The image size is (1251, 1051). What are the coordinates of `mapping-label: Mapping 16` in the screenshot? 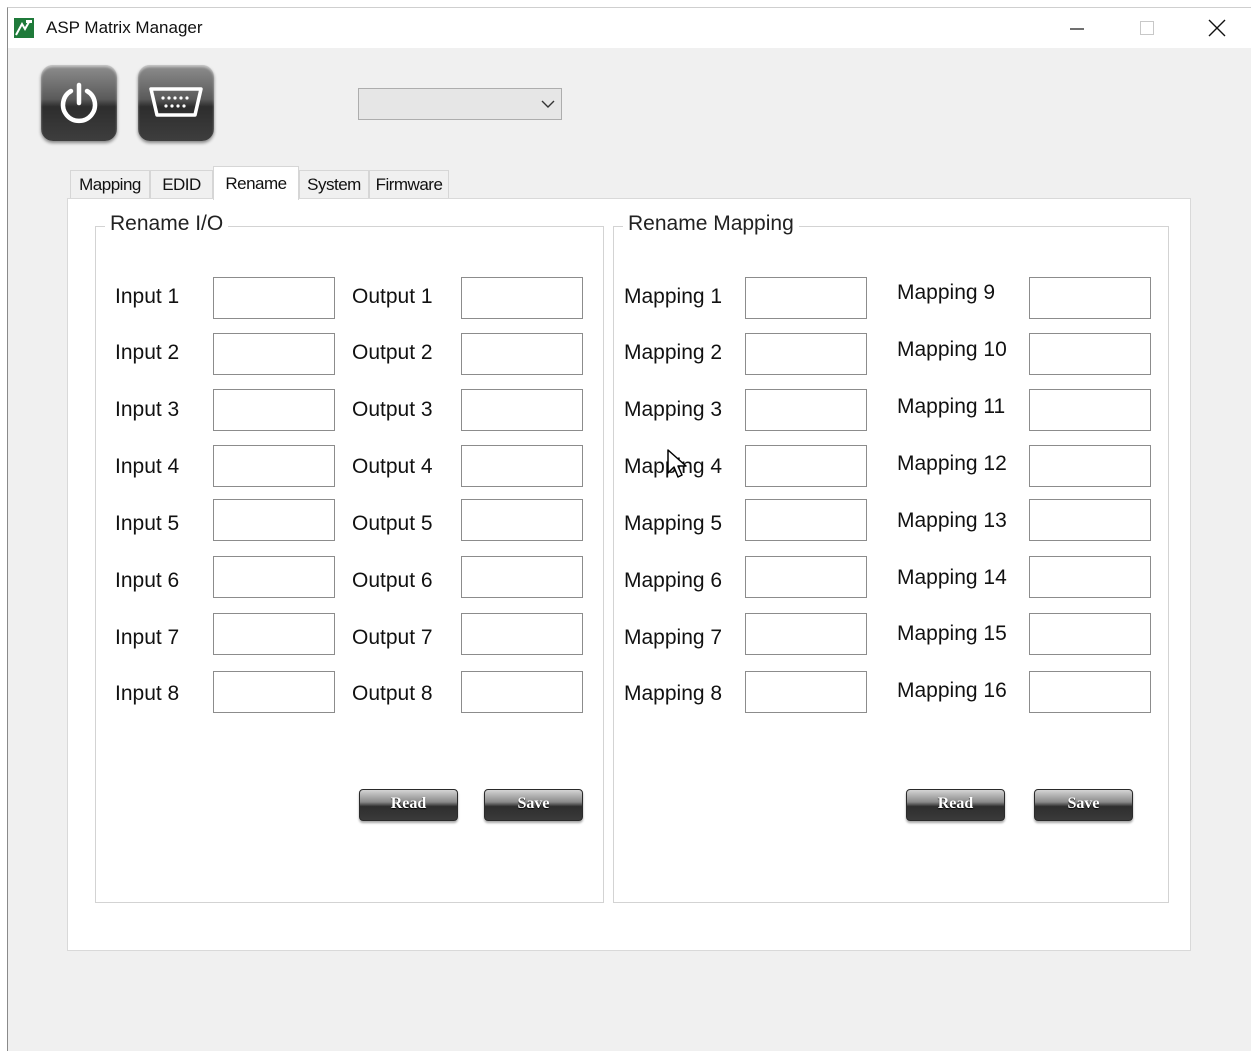 It's located at (952, 690).